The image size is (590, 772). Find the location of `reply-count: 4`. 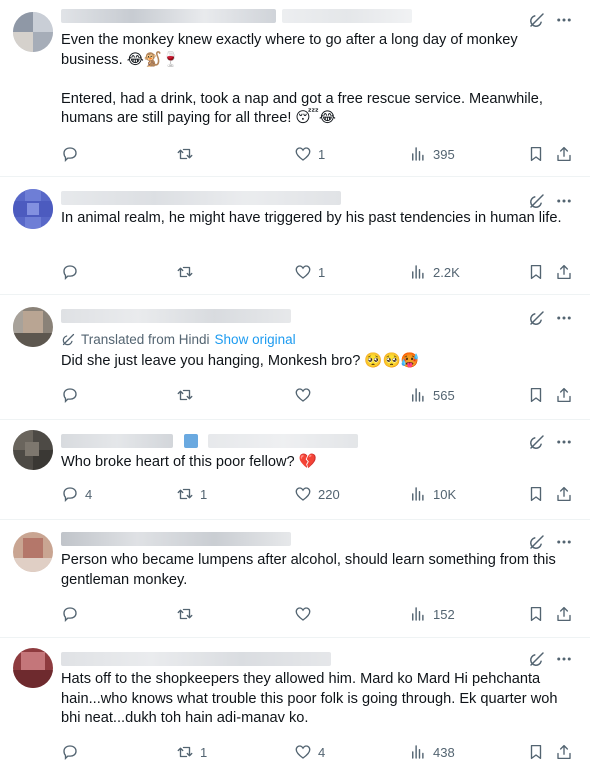

reply-count: 4 is located at coordinates (89, 494).